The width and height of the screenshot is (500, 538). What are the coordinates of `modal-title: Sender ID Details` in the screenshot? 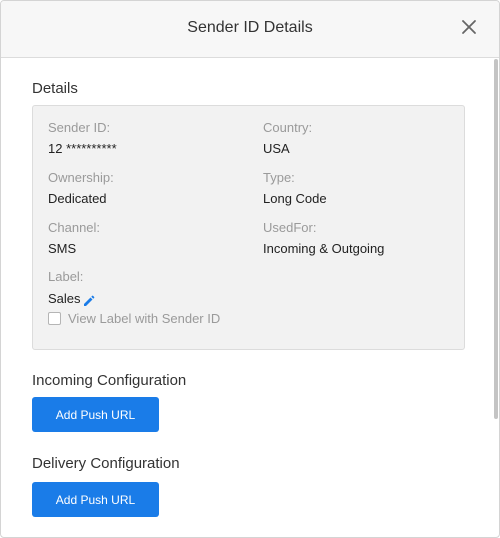 It's located at (250, 27).